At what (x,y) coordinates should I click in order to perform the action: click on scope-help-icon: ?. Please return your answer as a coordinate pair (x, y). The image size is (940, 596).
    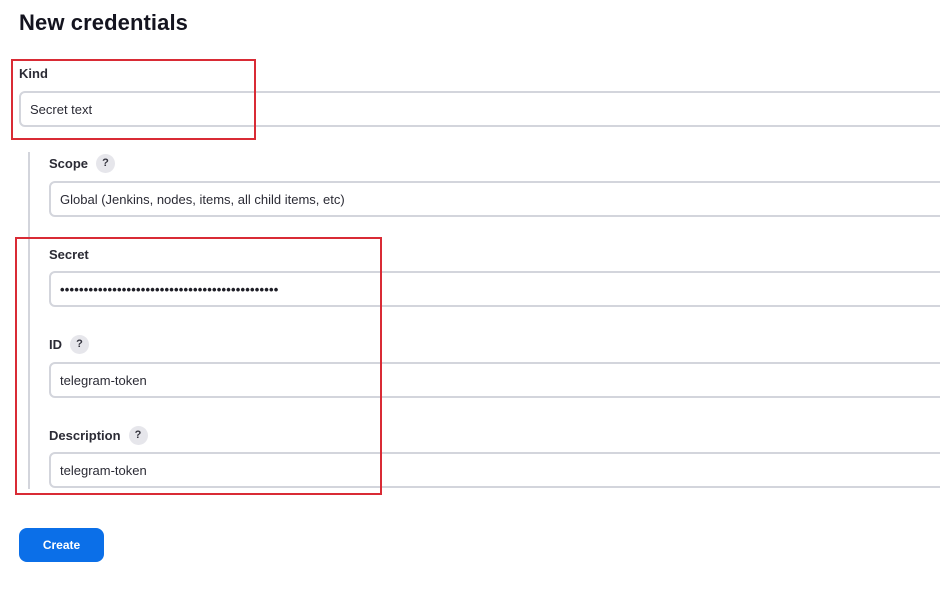
    Looking at the image, I should click on (106, 163).